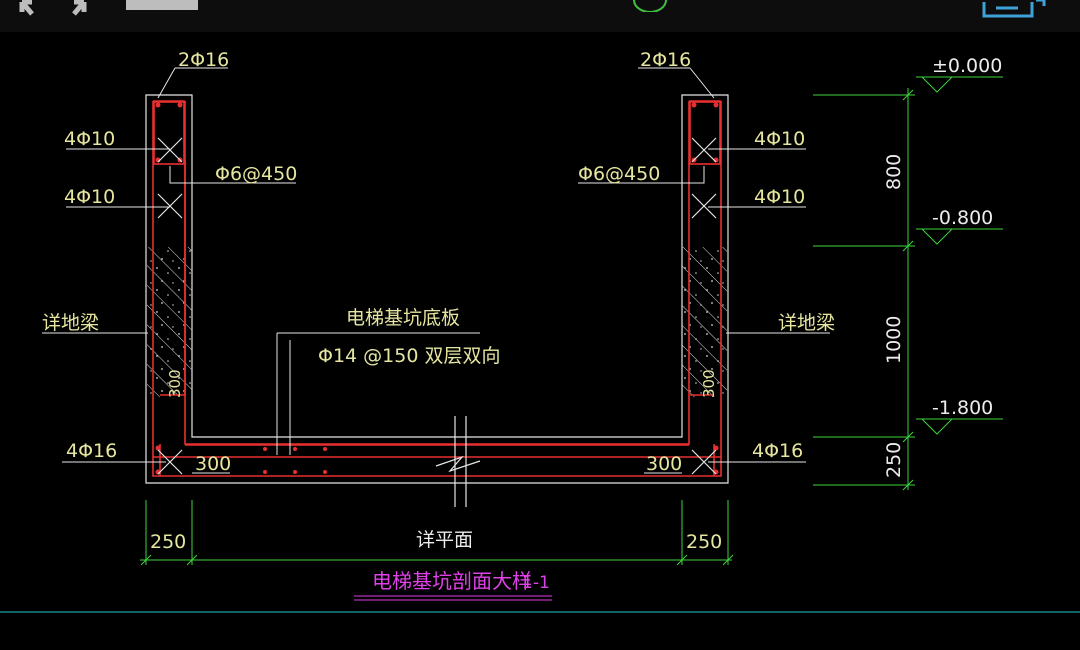  Describe the element at coordinates (779, 139) in the screenshot. I see `right-upper-bars-label: 4Φ10` at that location.